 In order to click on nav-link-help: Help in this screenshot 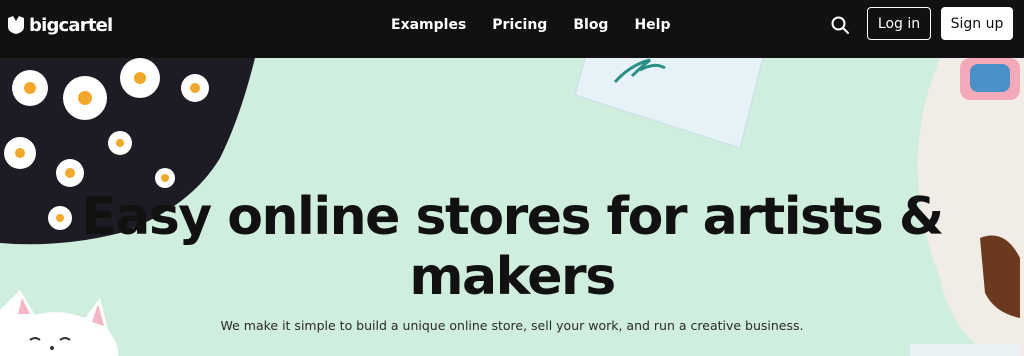, I will do `click(652, 25)`.